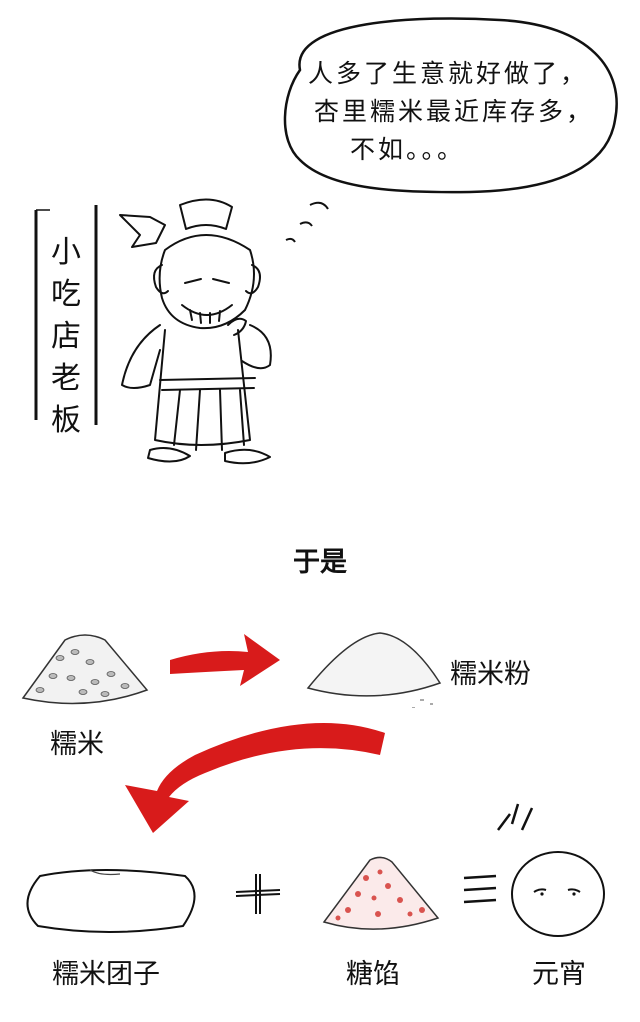 This screenshot has height=1022, width=640. Describe the element at coordinates (490, 674) in the screenshot. I see `flour-label: 糯米粉` at that location.